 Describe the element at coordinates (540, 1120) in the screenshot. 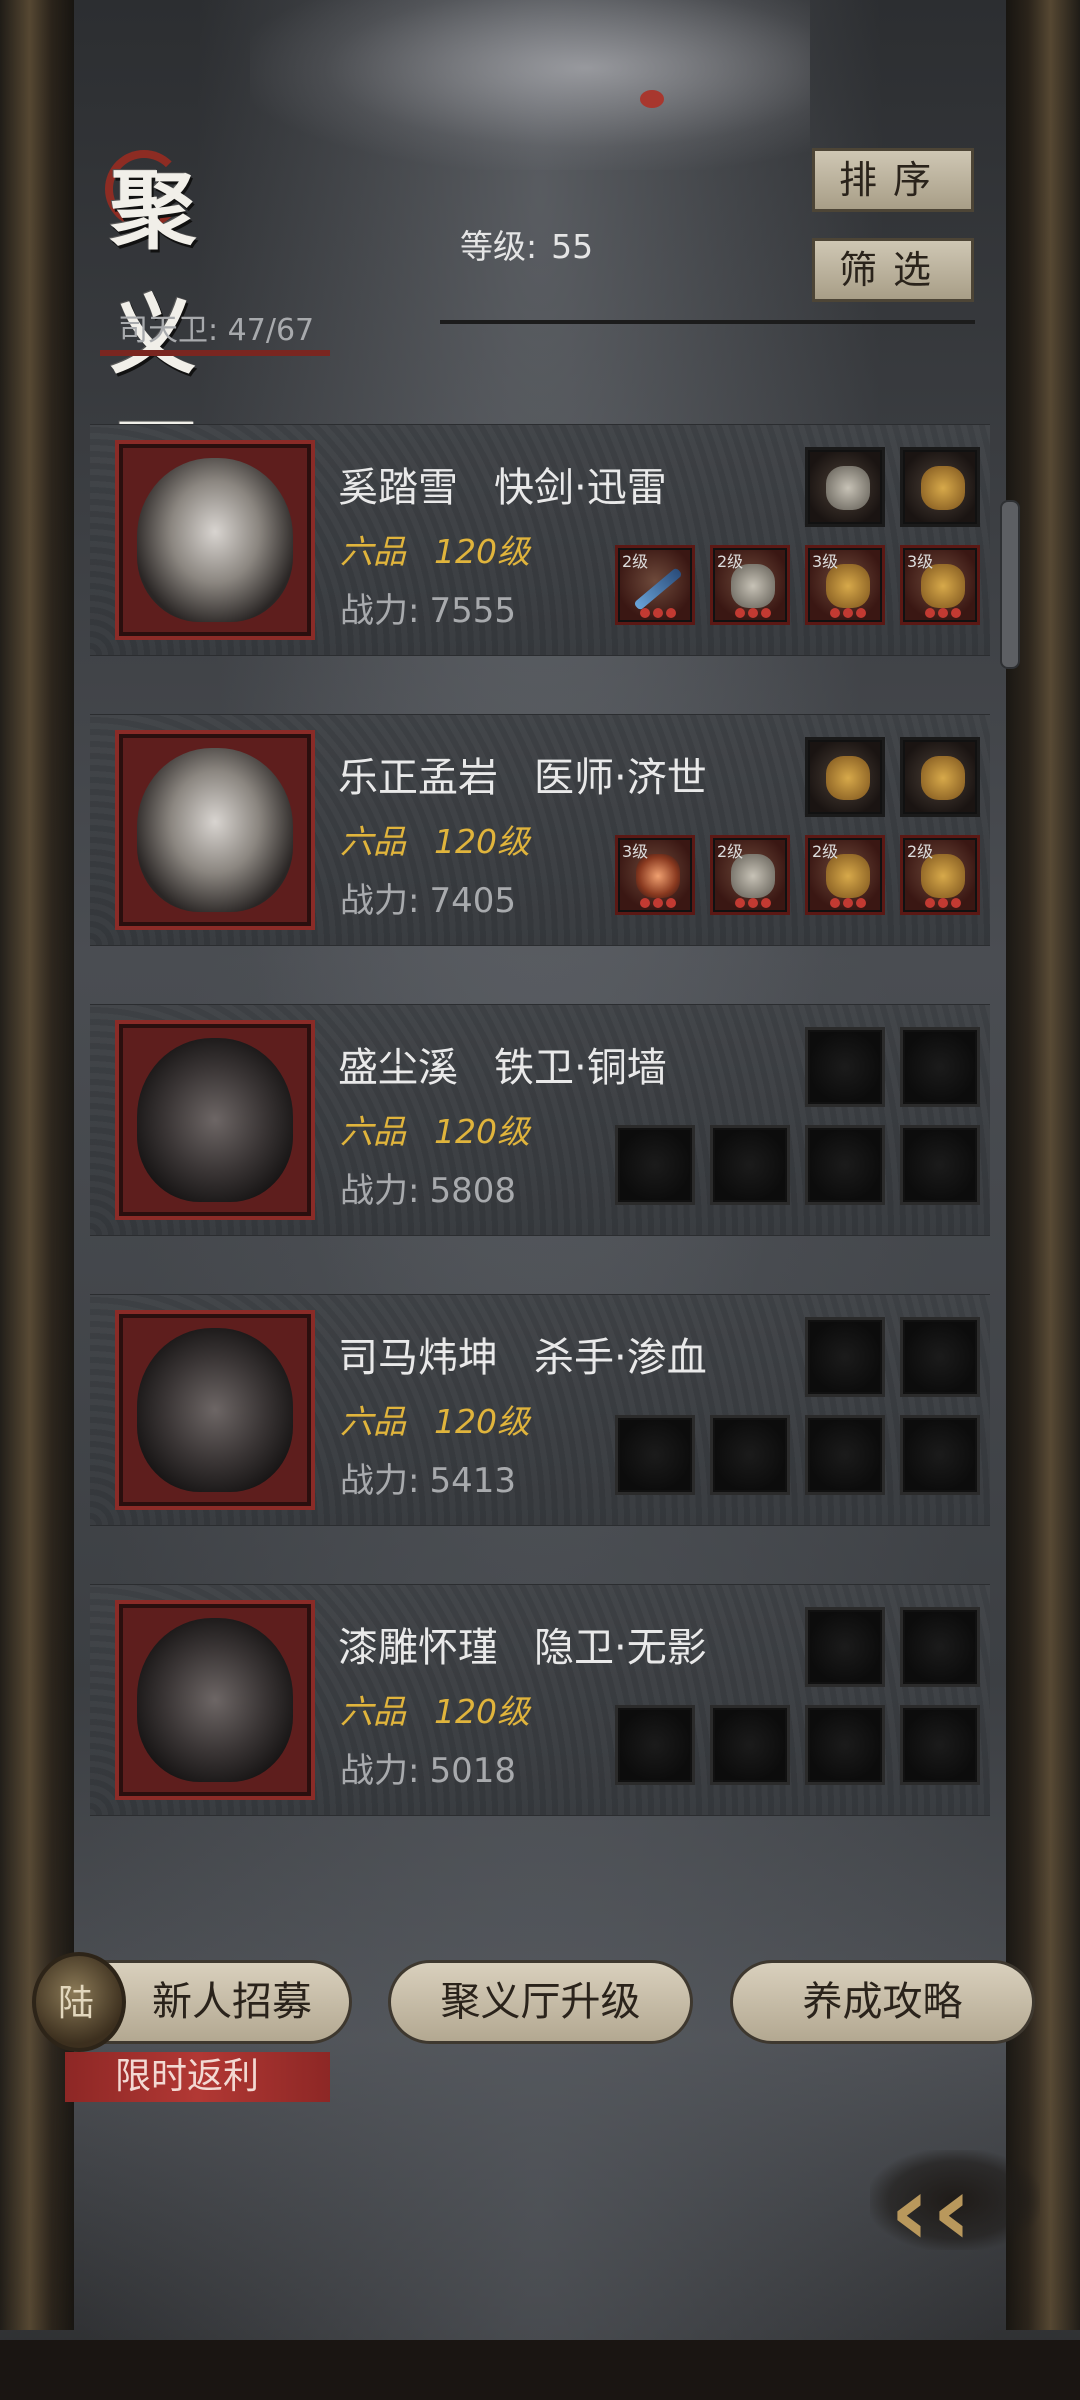

I see `hero-card: 盛尘溪 铁卫·铜墙 六品 120级 战力: 5808` at that location.